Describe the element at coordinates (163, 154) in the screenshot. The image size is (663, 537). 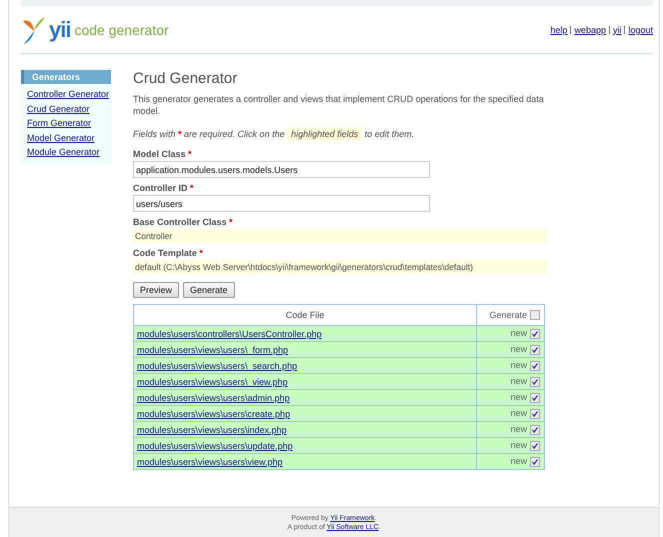
I see `field-label: Model Class *` at that location.